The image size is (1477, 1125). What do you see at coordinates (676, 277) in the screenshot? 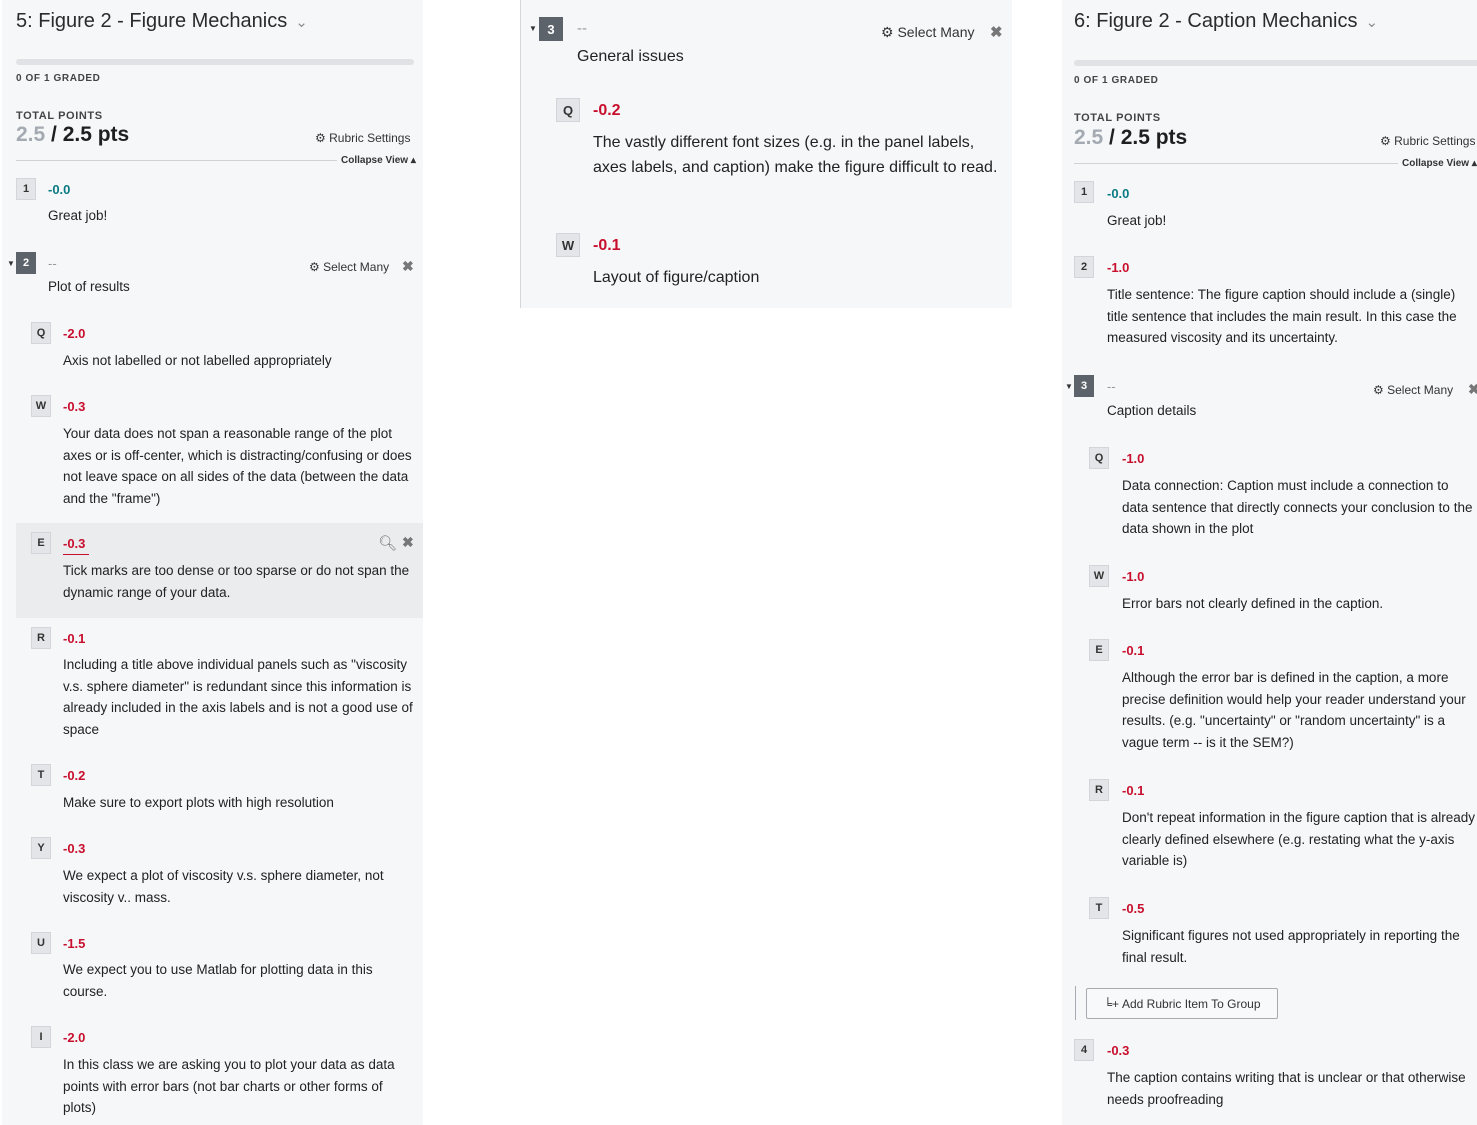
I see `item-description: Layout of figure/caption` at bounding box center [676, 277].